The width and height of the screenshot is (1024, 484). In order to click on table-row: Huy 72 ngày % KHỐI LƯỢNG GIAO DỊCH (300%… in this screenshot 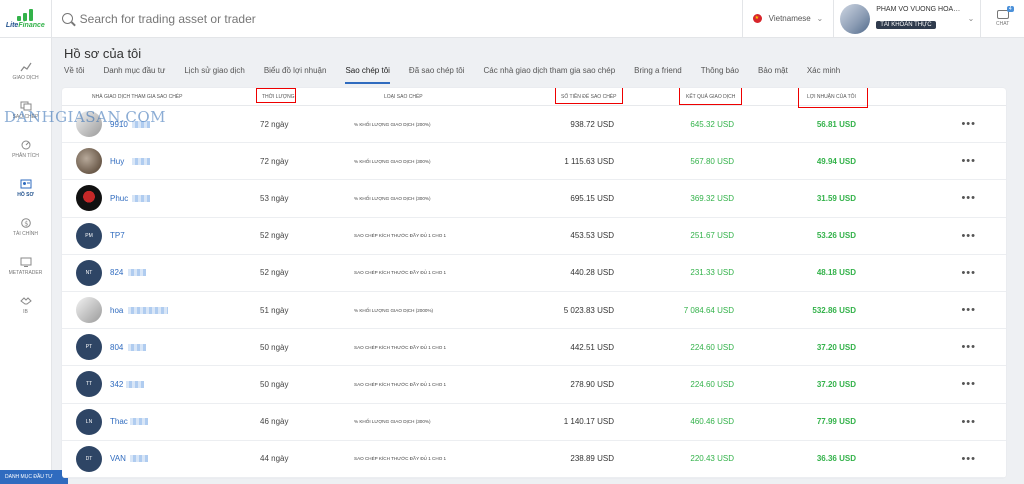, I will do `click(534, 162)`.